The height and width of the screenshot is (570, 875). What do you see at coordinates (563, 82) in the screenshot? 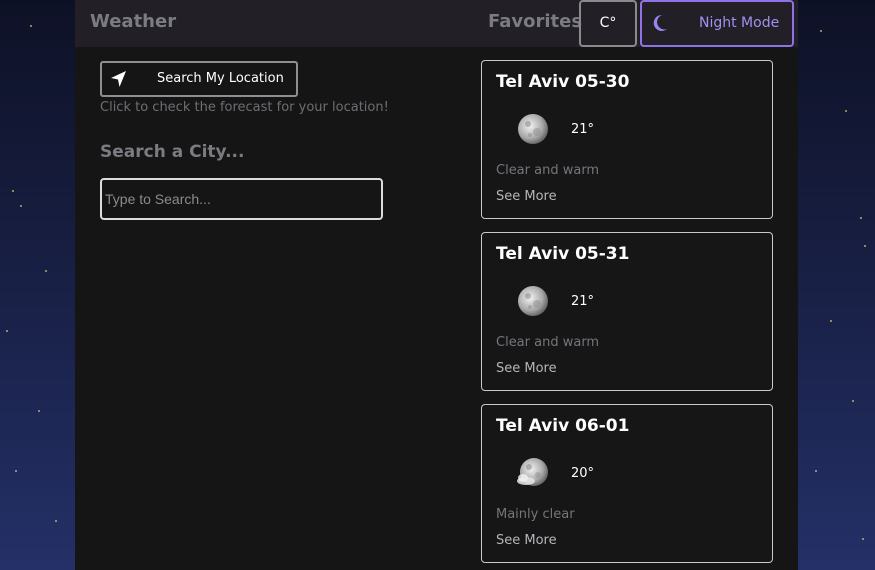
I see `forecast-card-title: Tel Aviv 05-30` at bounding box center [563, 82].